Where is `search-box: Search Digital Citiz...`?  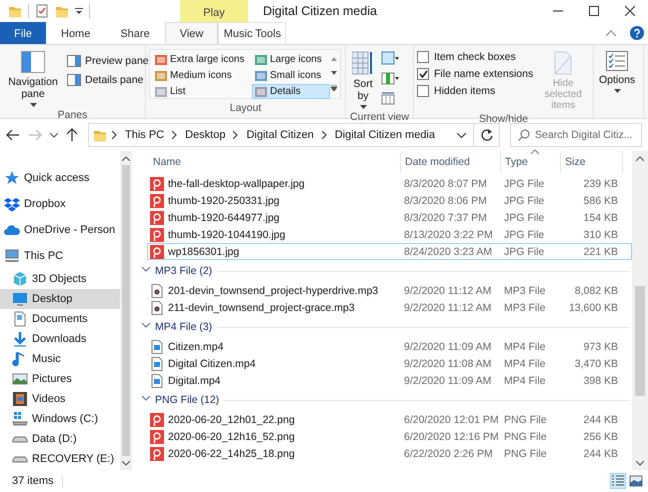
search-box: Search Digital Citiz... is located at coordinates (576, 135).